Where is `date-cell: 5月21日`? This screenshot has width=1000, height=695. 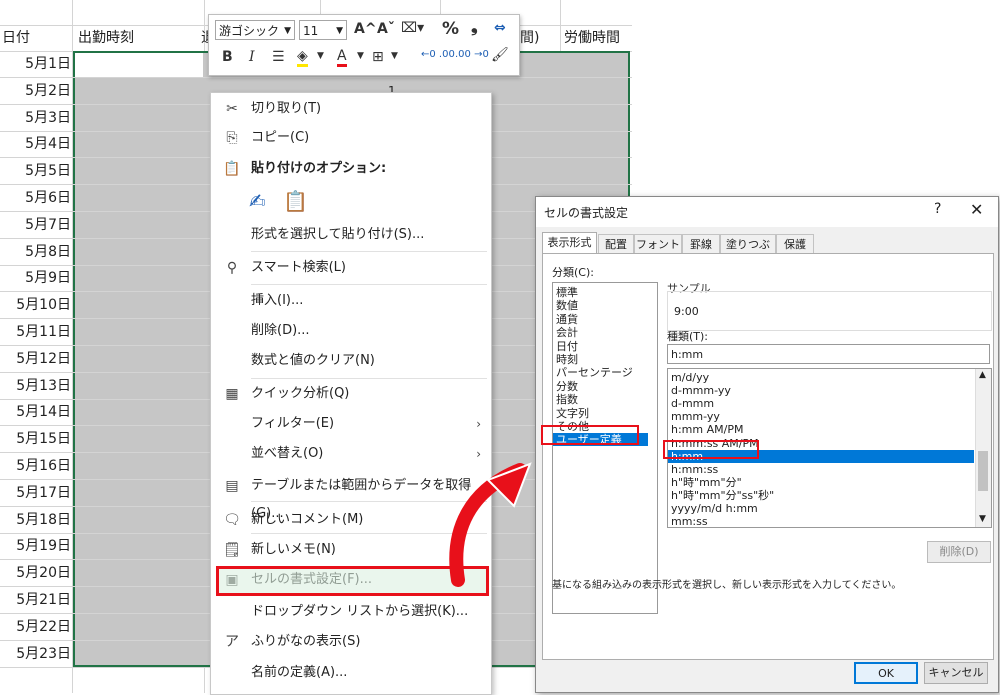
date-cell: 5月21日 is located at coordinates (35, 600).